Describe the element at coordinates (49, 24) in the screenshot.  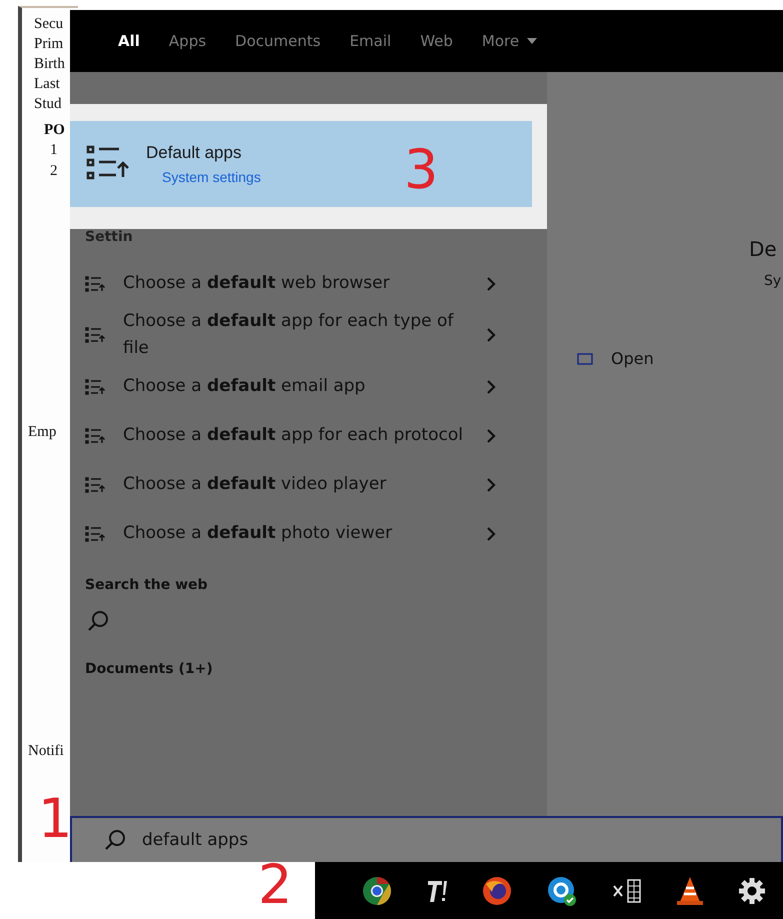
I see `document-text: Secu` at that location.